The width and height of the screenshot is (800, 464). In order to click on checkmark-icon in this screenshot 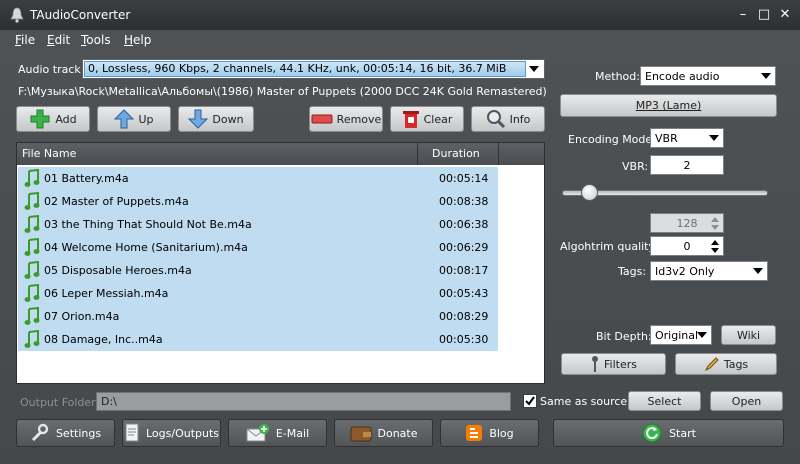, I will do `click(530, 401)`.